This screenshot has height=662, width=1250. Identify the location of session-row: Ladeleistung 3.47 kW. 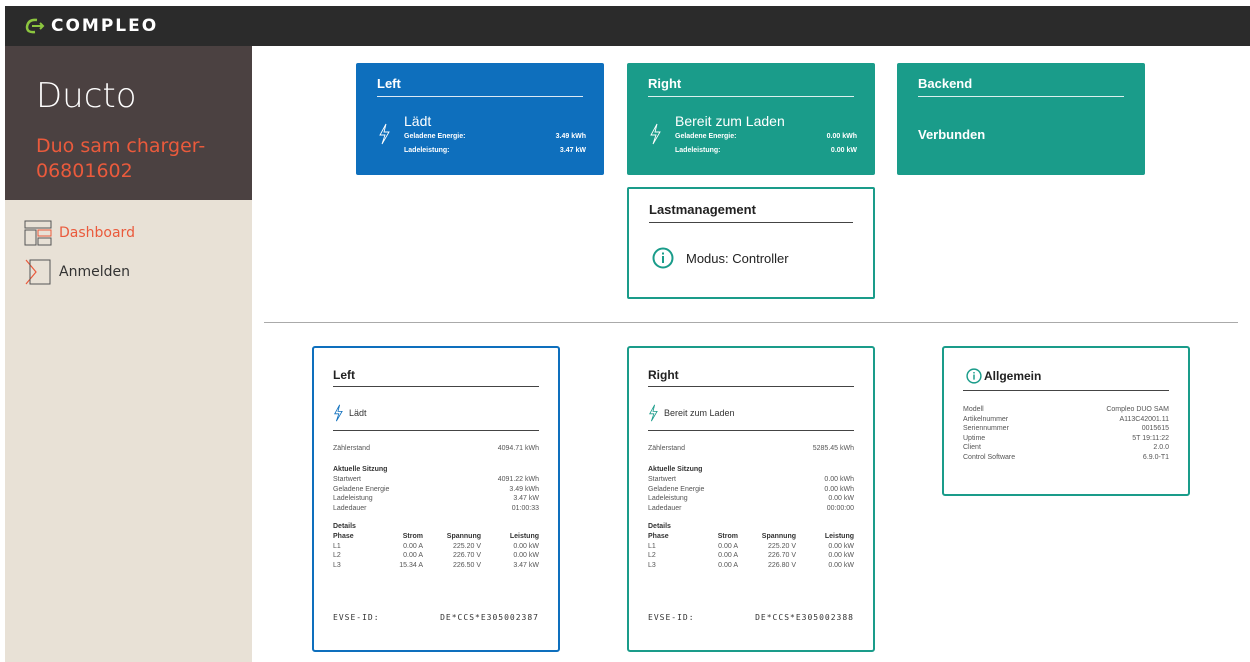
(436, 498).